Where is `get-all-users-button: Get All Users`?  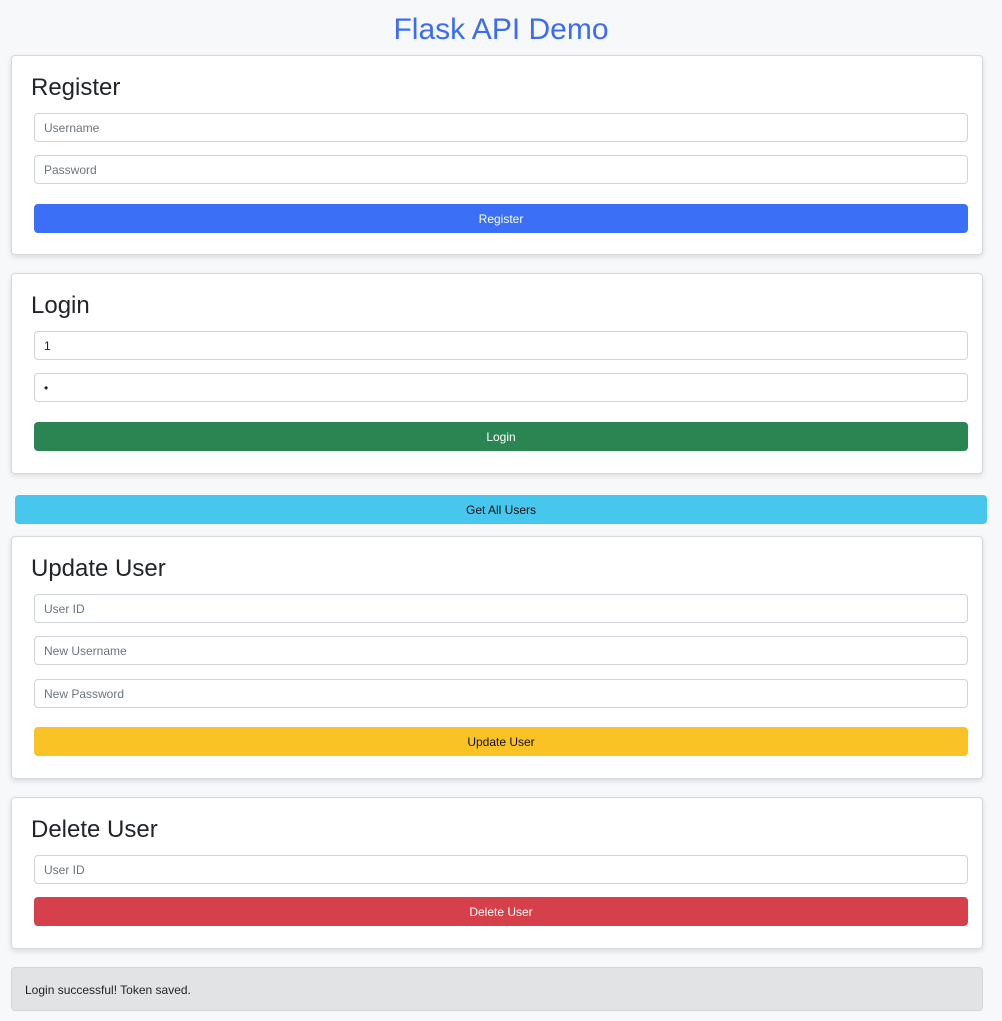
get-all-users-button: Get All Users is located at coordinates (501, 509).